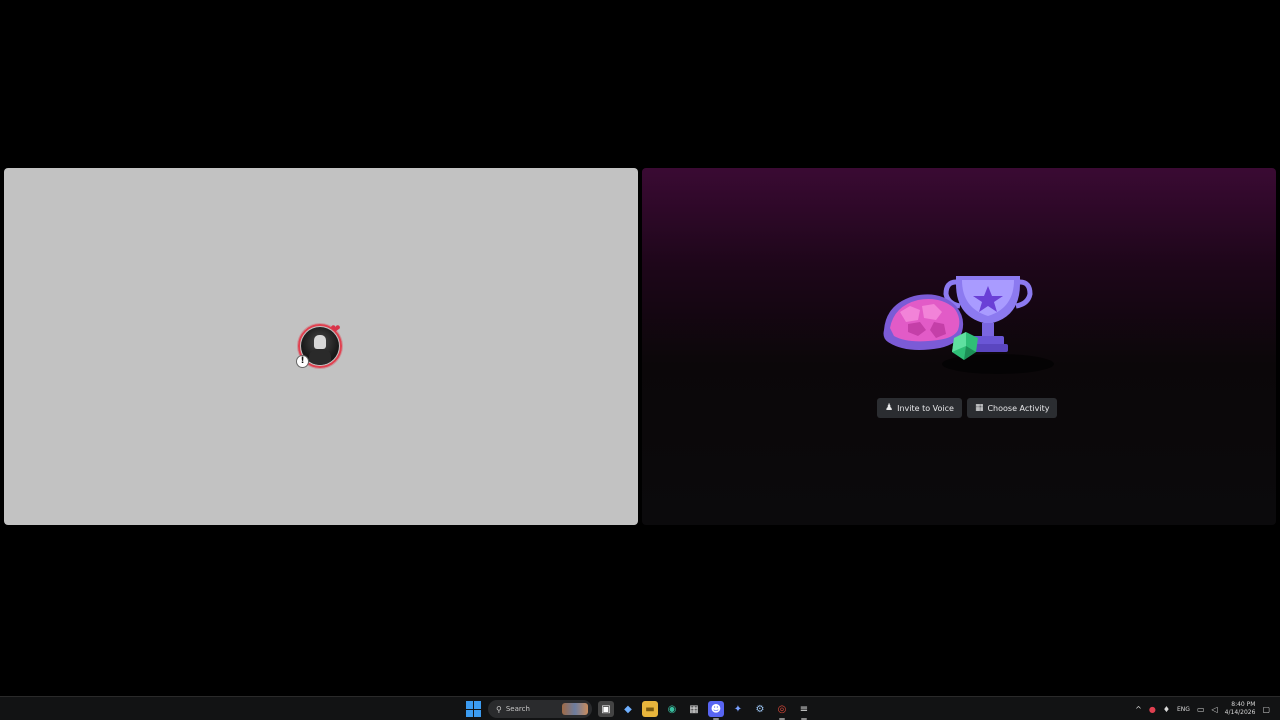 The width and height of the screenshot is (1280, 720). What do you see at coordinates (738, 709) in the screenshot?
I see `app-icon: ✦` at bounding box center [738, 709].